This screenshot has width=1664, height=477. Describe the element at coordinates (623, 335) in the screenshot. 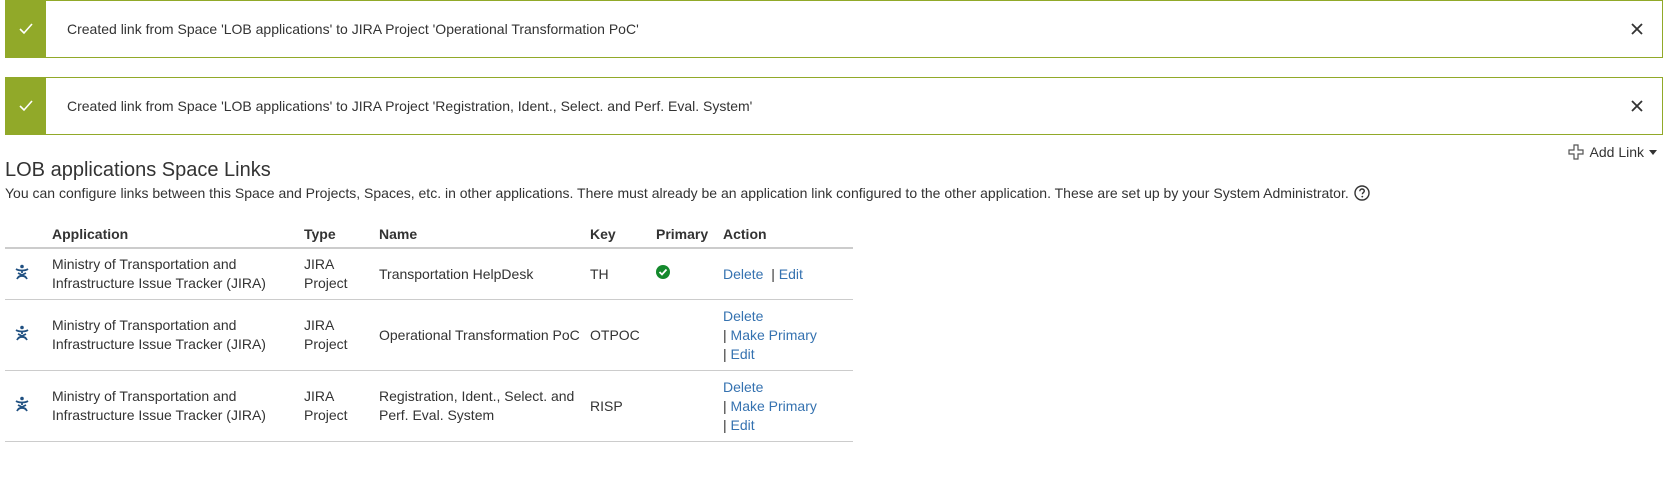

I see `key-cell: OTPOC` at that location.